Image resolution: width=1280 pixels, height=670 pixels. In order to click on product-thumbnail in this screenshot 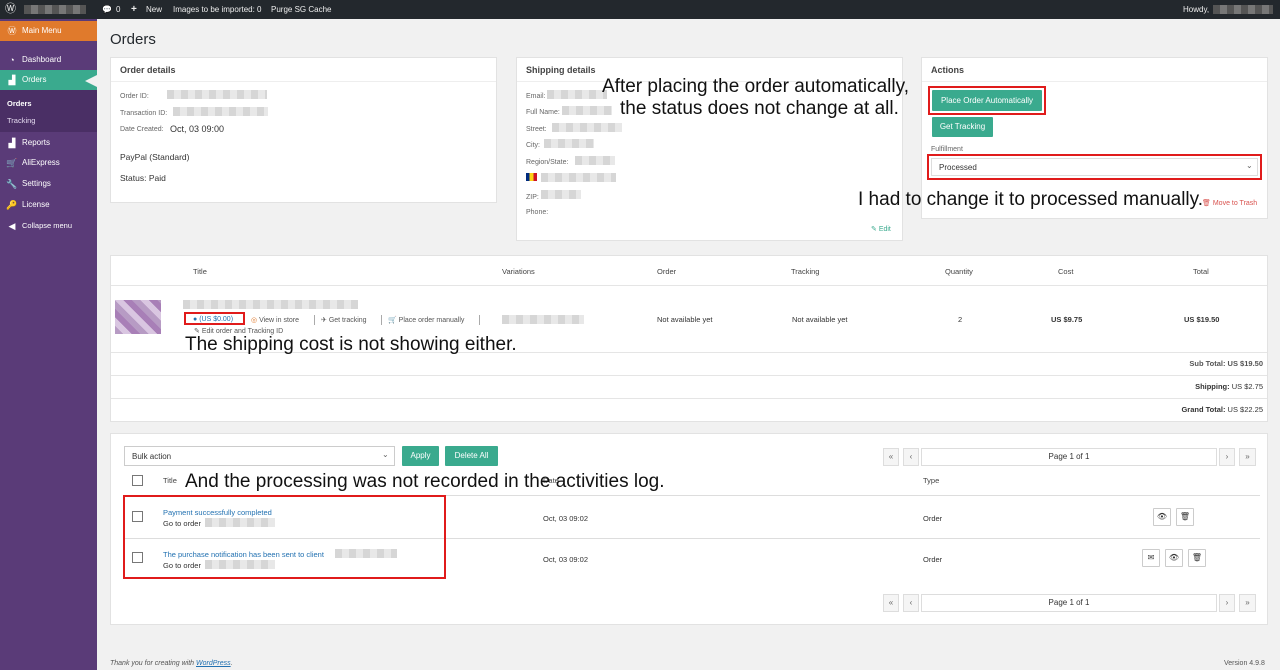, I will do `click(138, 317)`.